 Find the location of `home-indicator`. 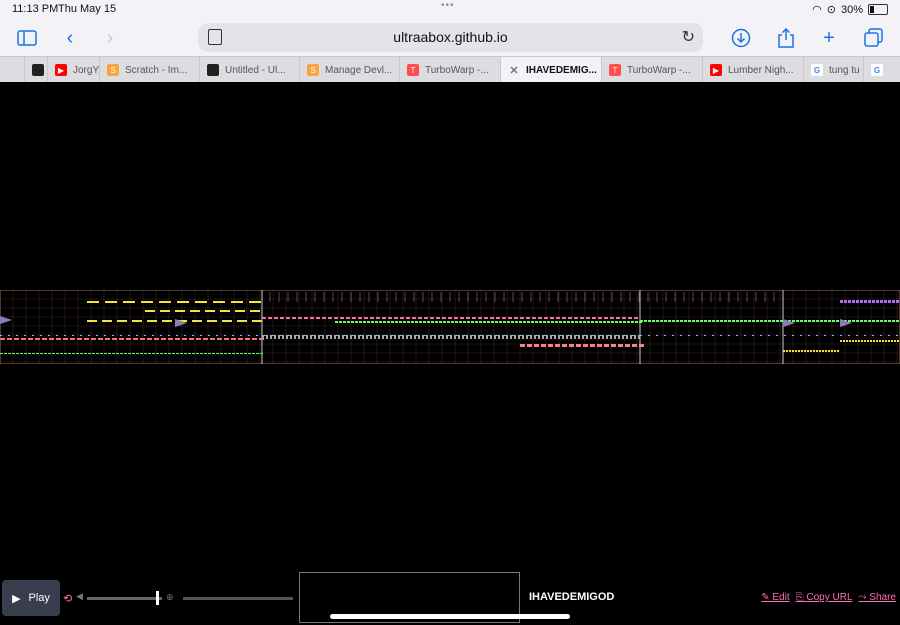

home-indicator is located at coordinates (450, 616).